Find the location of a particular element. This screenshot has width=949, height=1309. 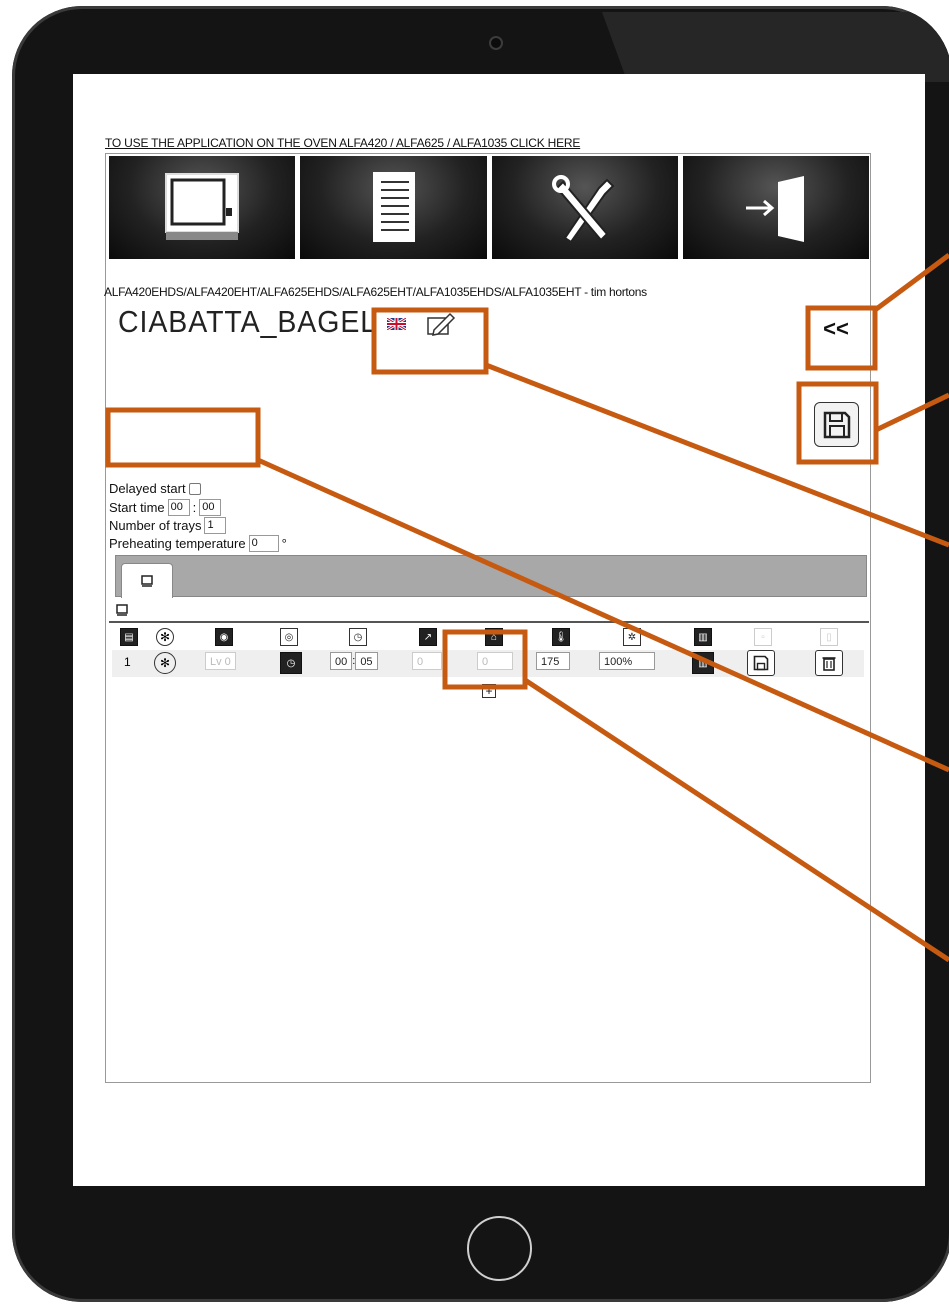

oven-tile is located at coordinates (202, 207).